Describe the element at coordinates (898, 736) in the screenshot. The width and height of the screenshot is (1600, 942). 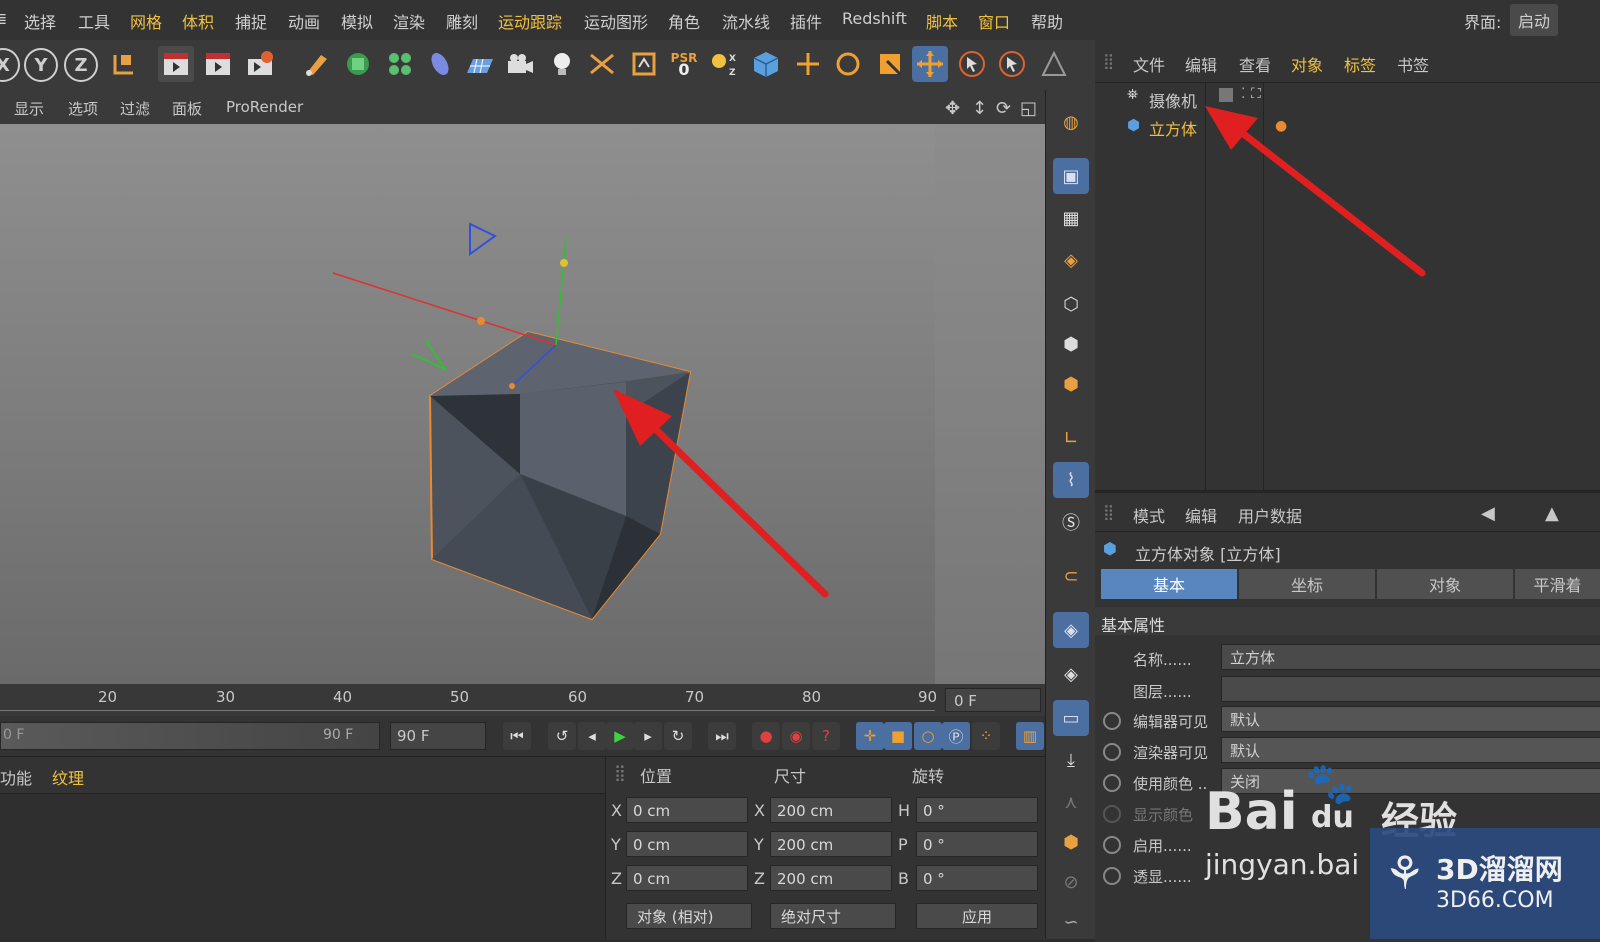
I see `key-scale-icon: ■` at that location.